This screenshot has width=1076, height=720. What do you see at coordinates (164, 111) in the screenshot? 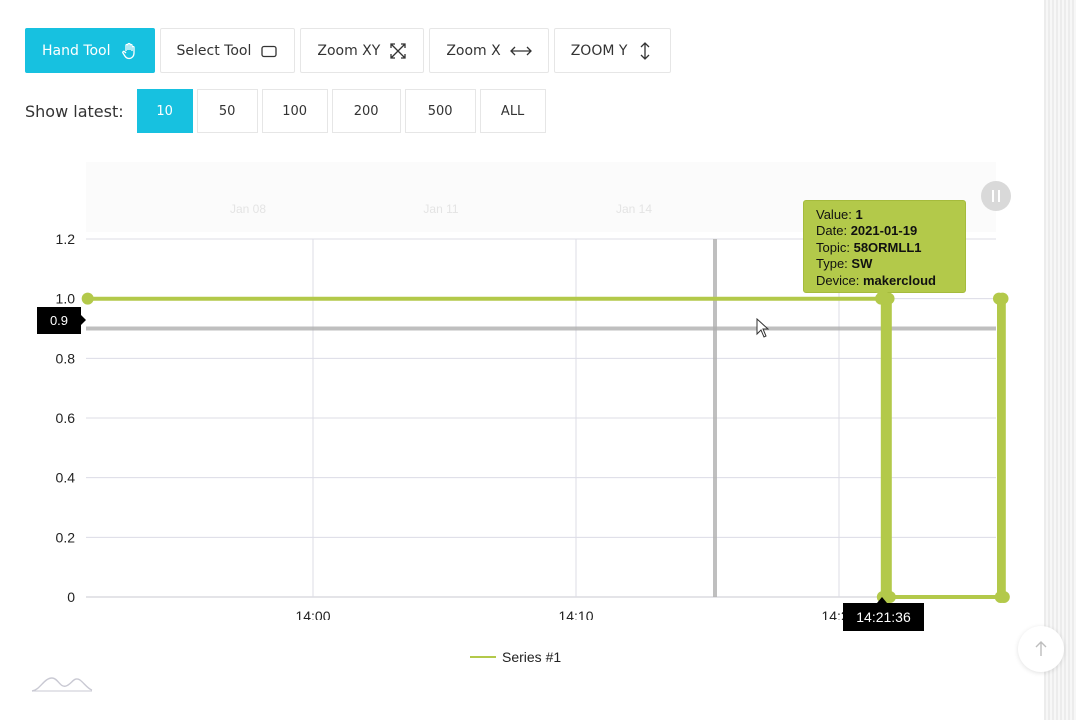
I see `latest-10-button: 10` at bounding box center [164, 111].